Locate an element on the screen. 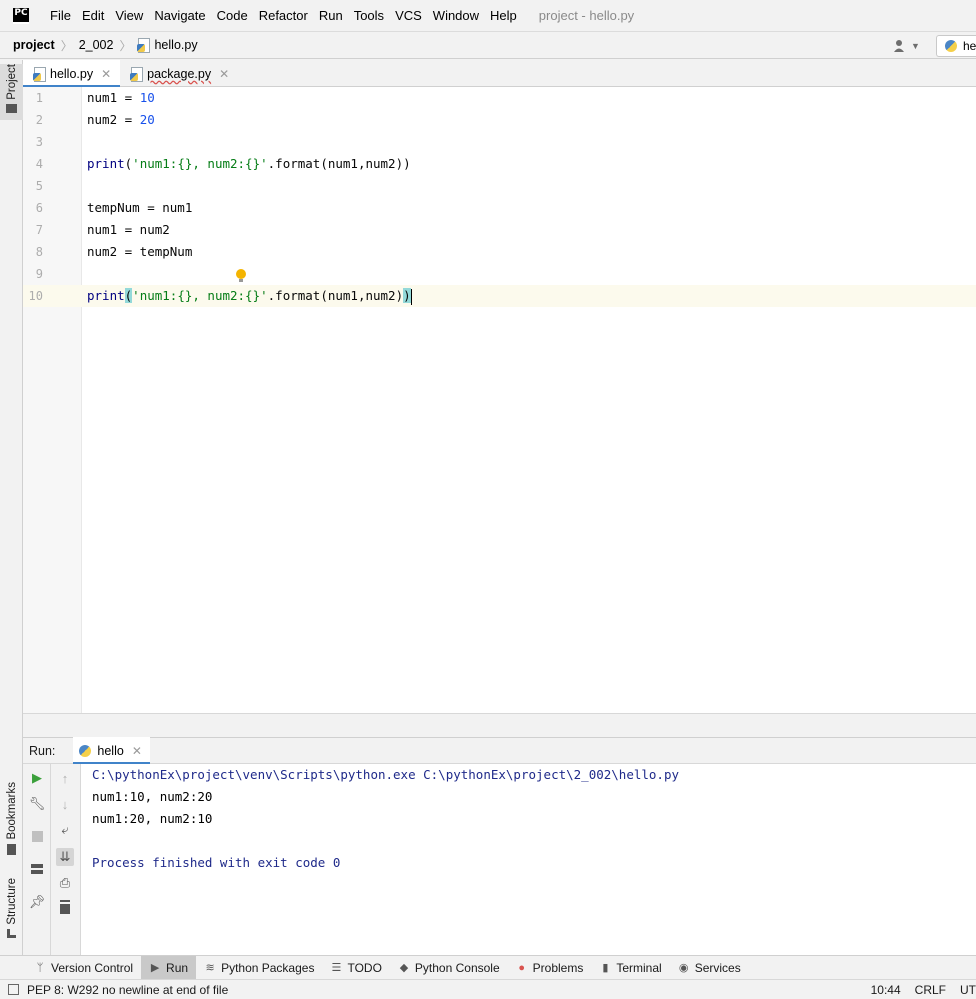 This screenshot has width=976, height=999. code-token: .format(num1,num2) is located at coordinates (335, 295).